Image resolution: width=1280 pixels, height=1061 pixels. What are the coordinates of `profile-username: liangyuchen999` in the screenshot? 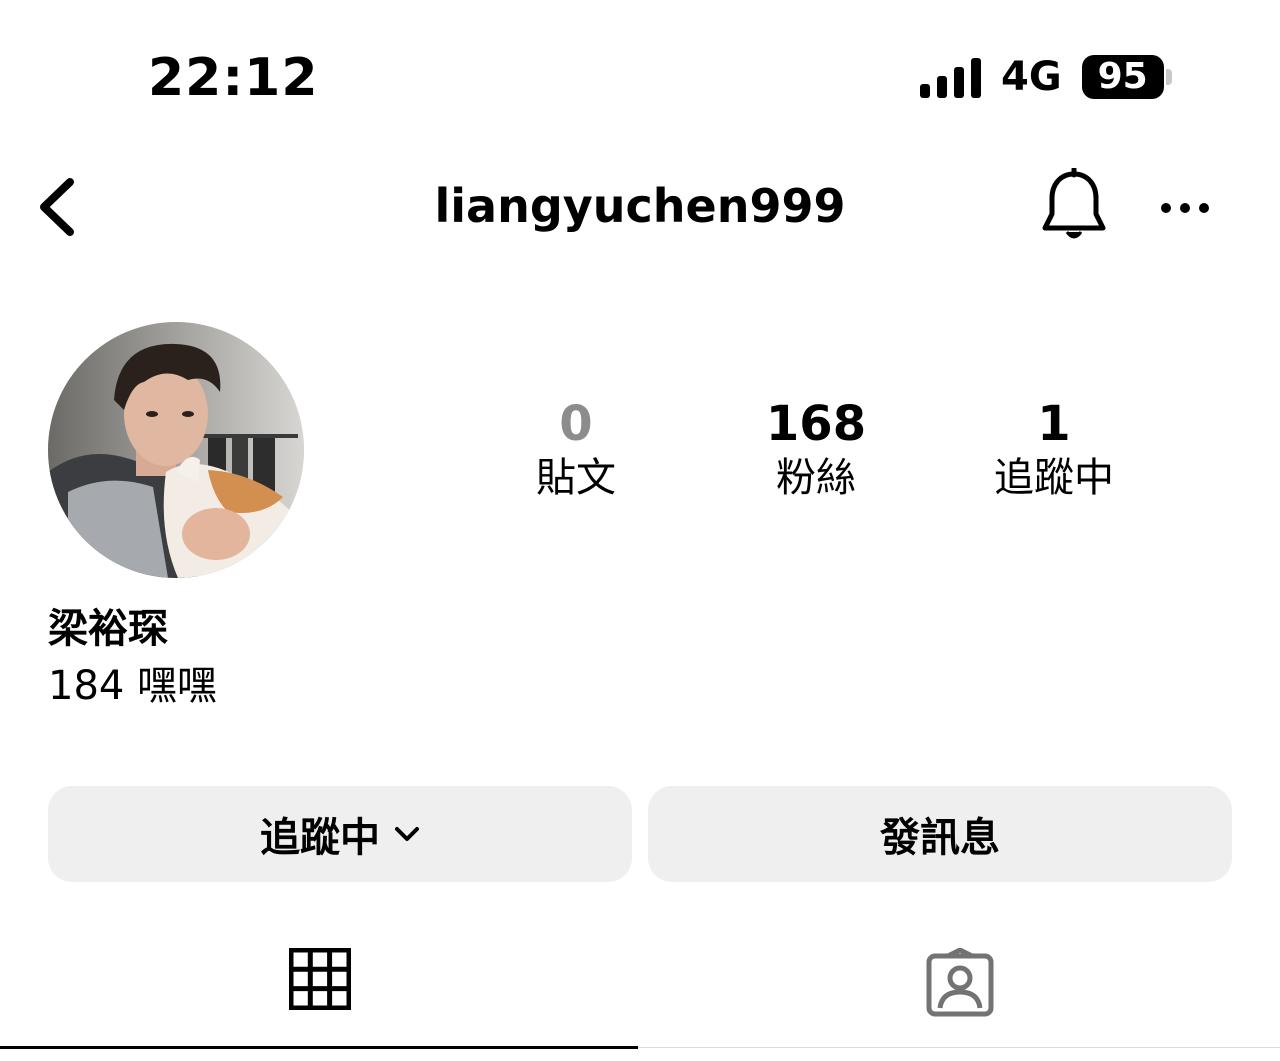 It's located at (640, 206).